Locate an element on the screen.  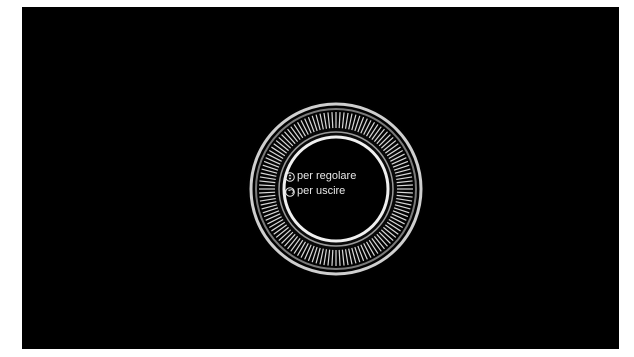
hint-exit-label: per uscire is located at coordinates (321, 191).